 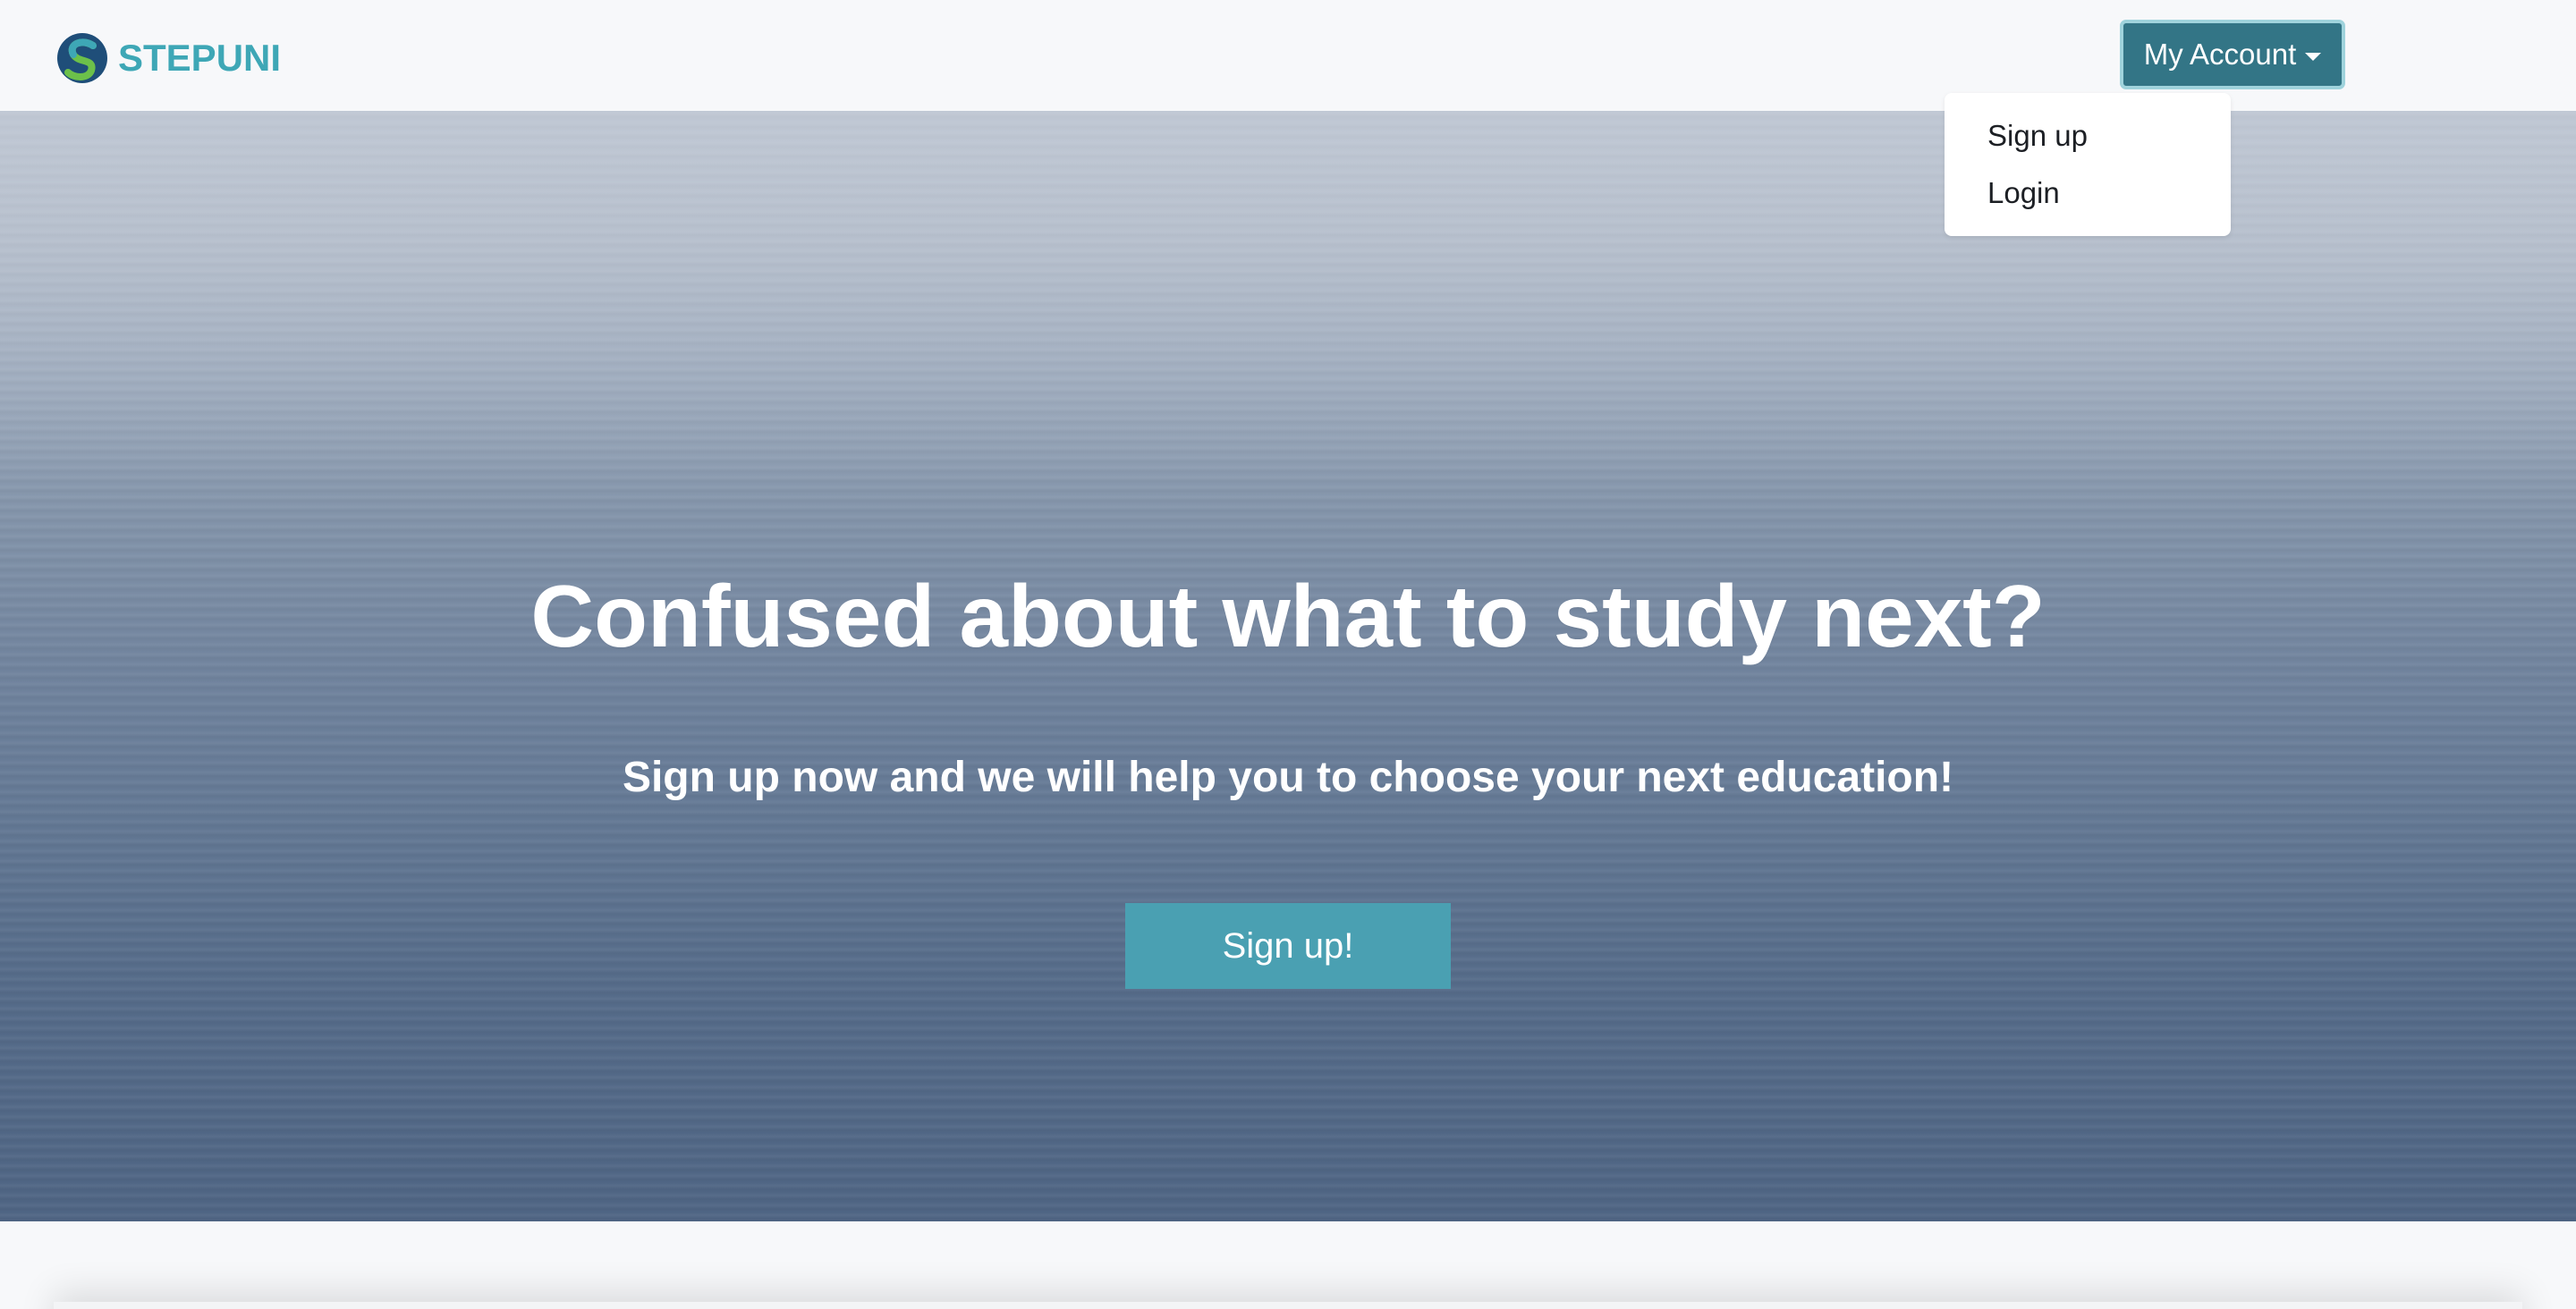 I want to click on hero-sign-up-button: Sign up!, so click(x=1288, y=946).